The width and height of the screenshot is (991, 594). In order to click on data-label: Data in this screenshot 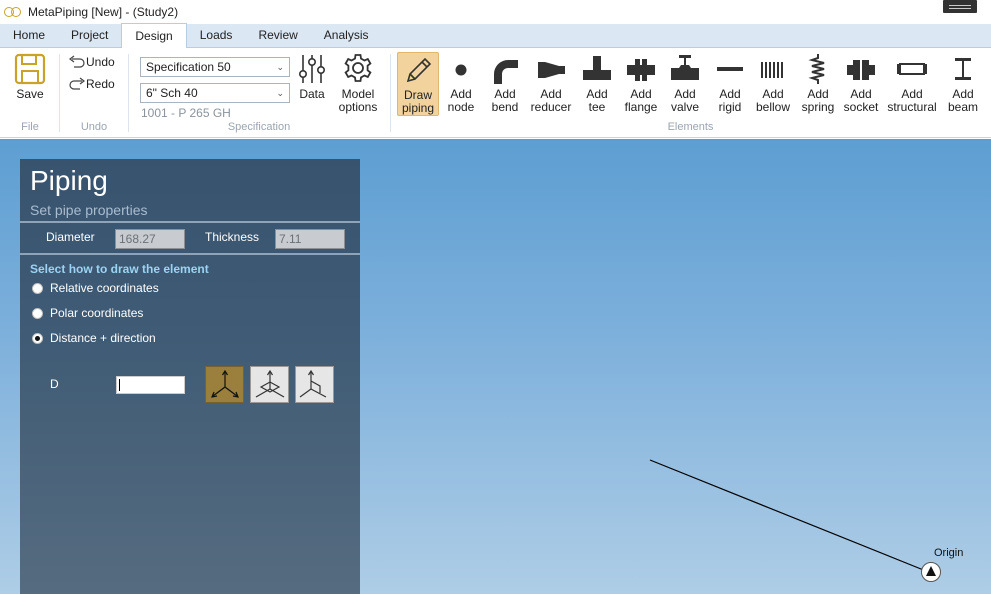, I will do `click(312, 94)`.